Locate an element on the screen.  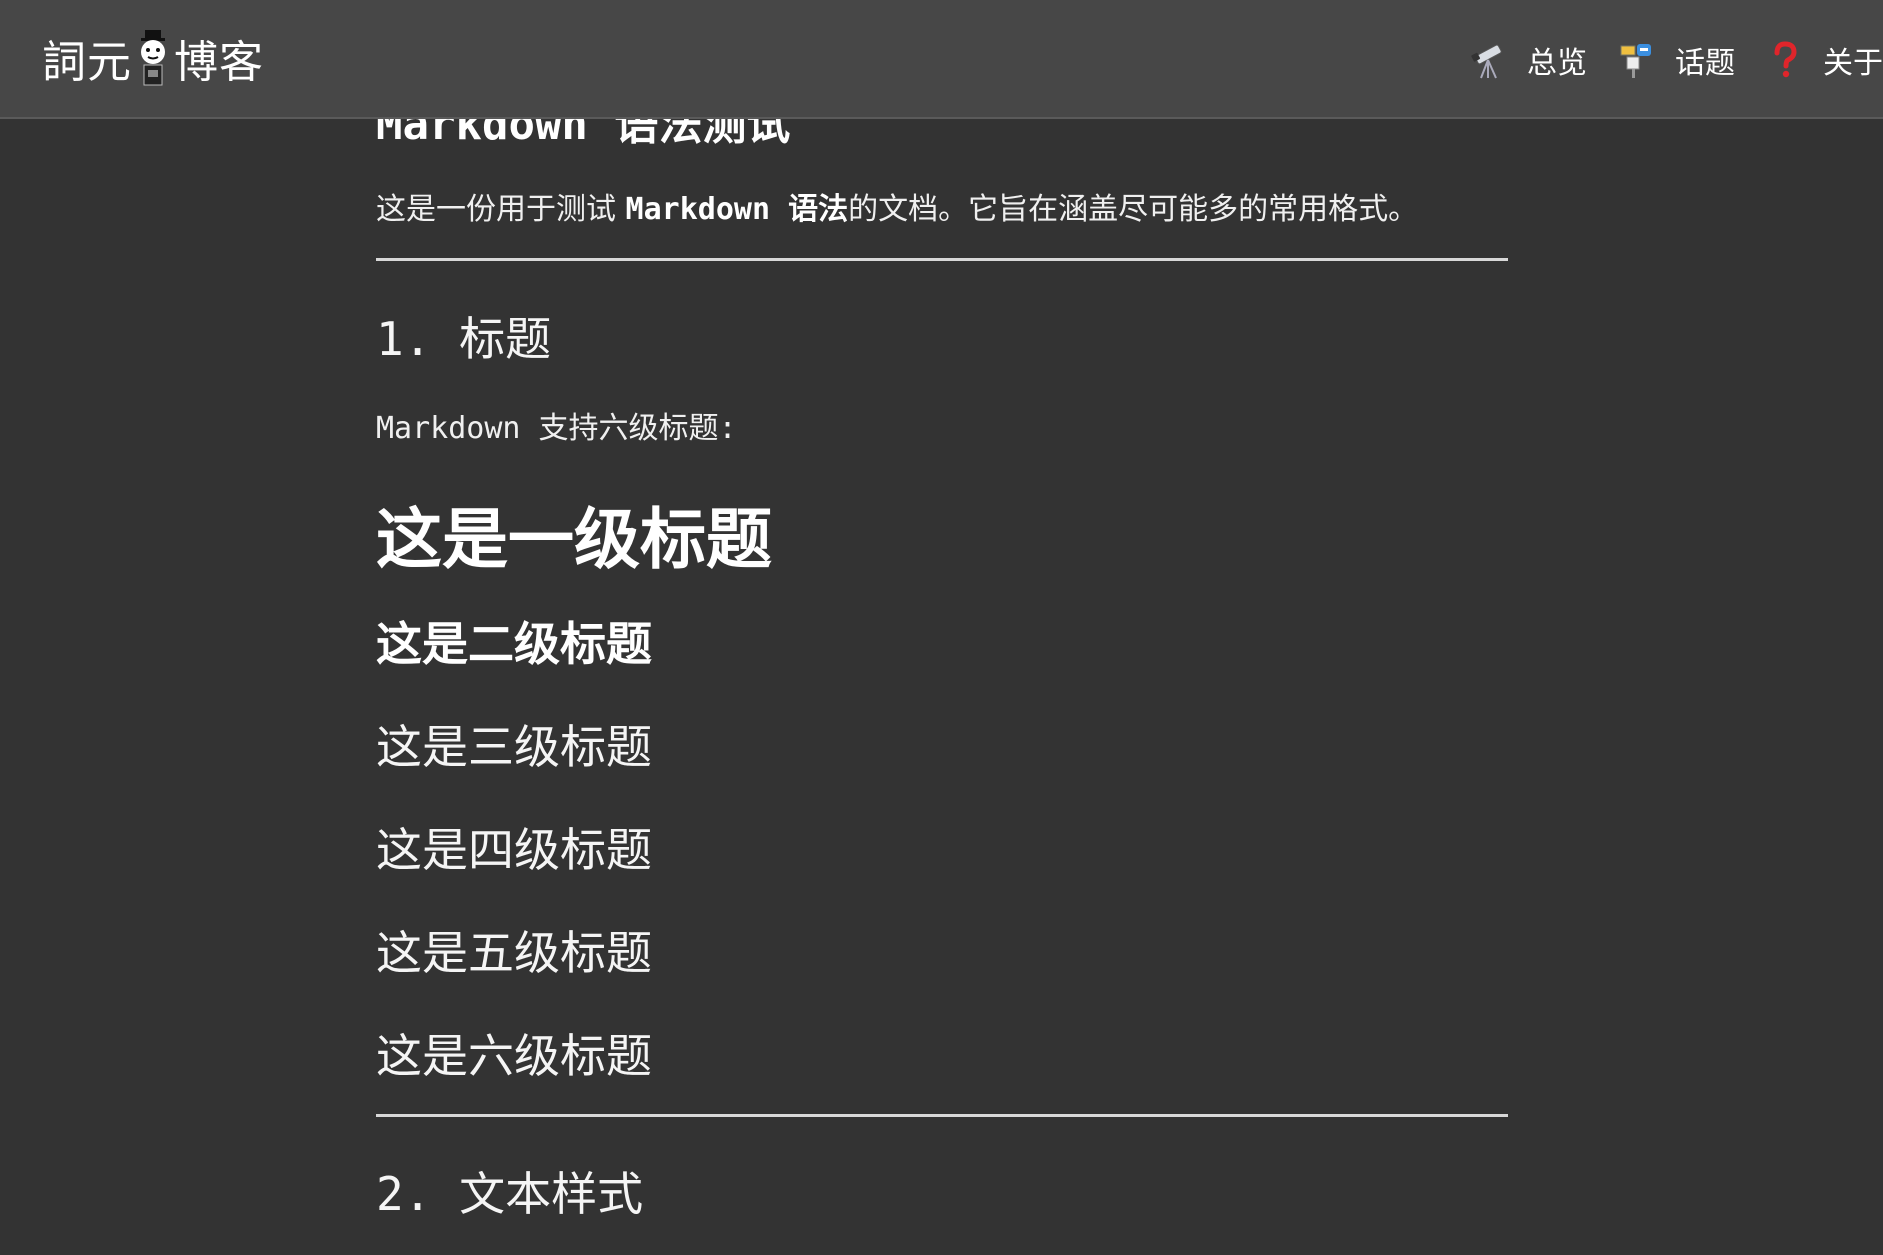
intro-text-before: 这是一份用于测试 is located at coordinates (501, 209).